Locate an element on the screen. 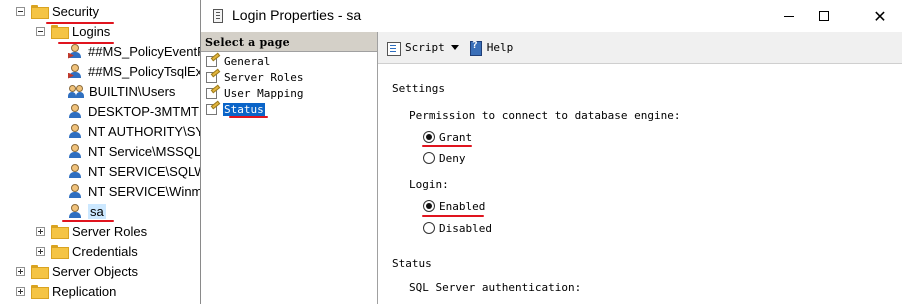  close-icon: ✕ is located at coordinates (880, 16).